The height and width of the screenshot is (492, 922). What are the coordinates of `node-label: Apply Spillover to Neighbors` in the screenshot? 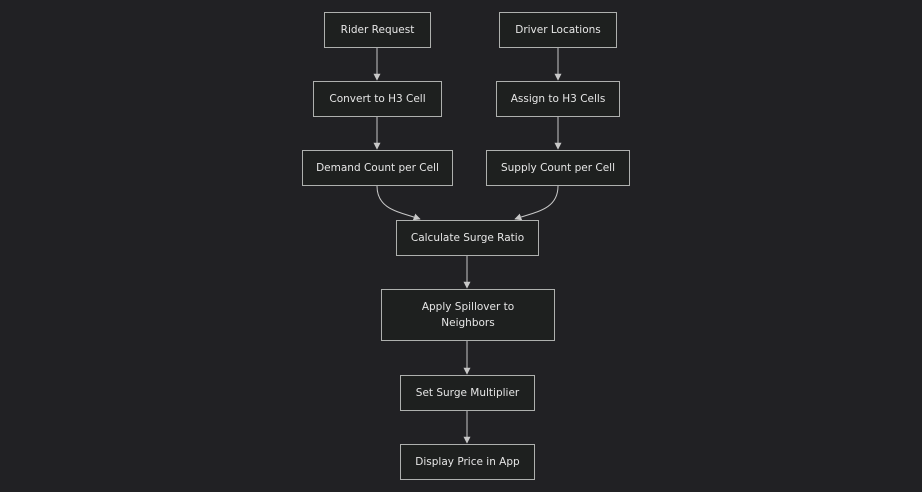 It's located at (468, 315).